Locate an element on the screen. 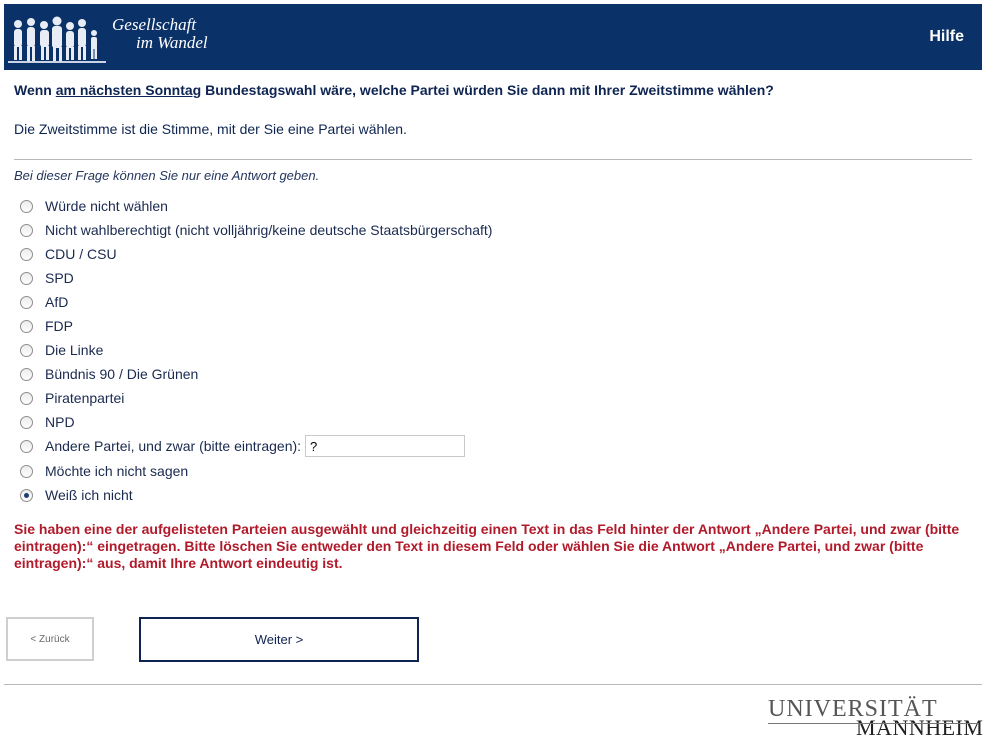 Image resolution: width=986 pixels, height=741 pixels. option-label: Die Linke is located at coordinates (74, 350).